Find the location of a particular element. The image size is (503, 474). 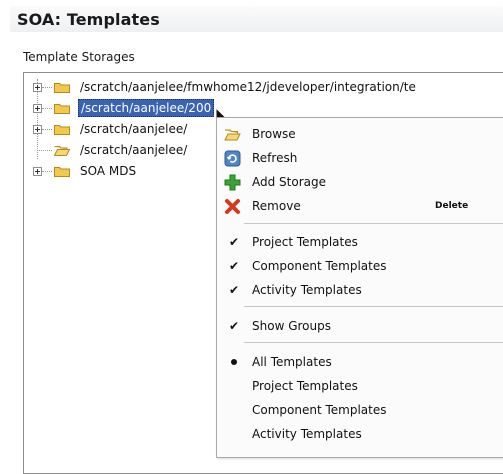

menu-item-label: All Templates is located at coordinates (292, 362).